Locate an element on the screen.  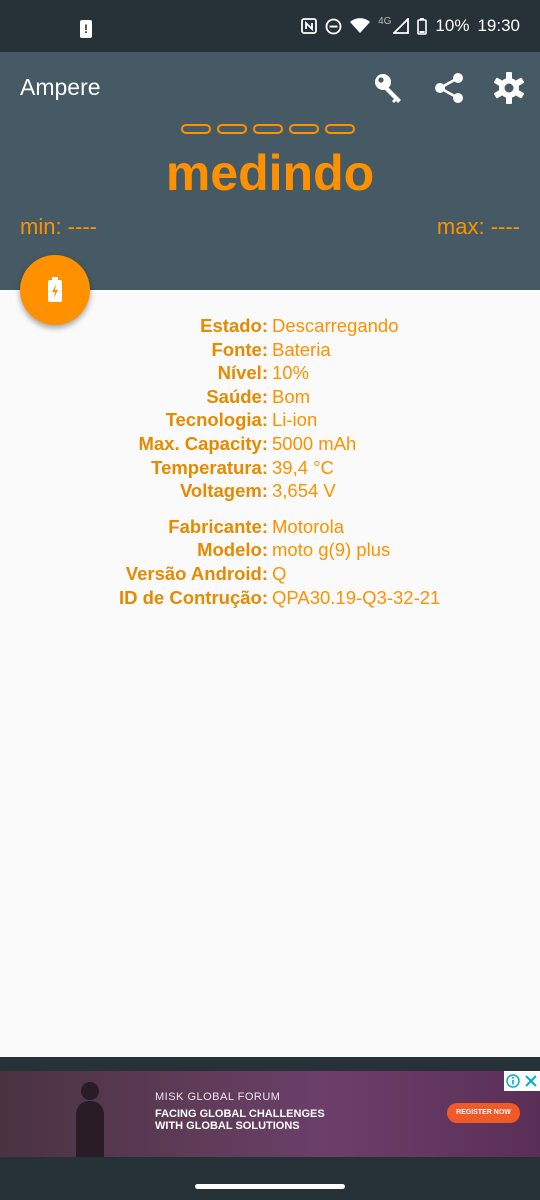
info-value: Bom is located at coordinates (291, 396).